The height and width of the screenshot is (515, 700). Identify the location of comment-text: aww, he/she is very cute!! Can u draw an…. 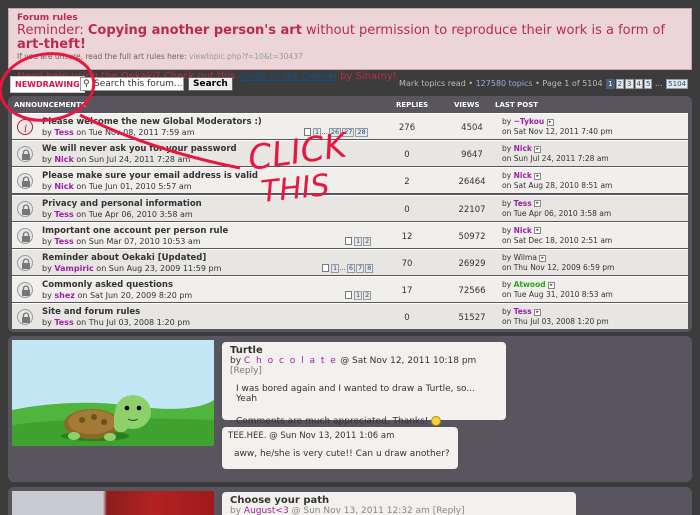
(342, 454).